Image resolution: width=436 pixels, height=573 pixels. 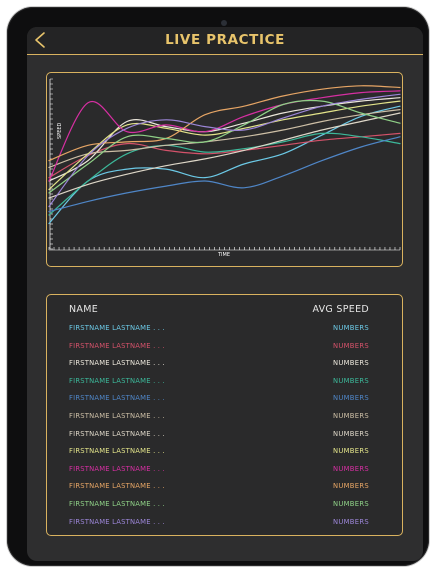 I want to click on camera-dot, so click(x=224, y=23).